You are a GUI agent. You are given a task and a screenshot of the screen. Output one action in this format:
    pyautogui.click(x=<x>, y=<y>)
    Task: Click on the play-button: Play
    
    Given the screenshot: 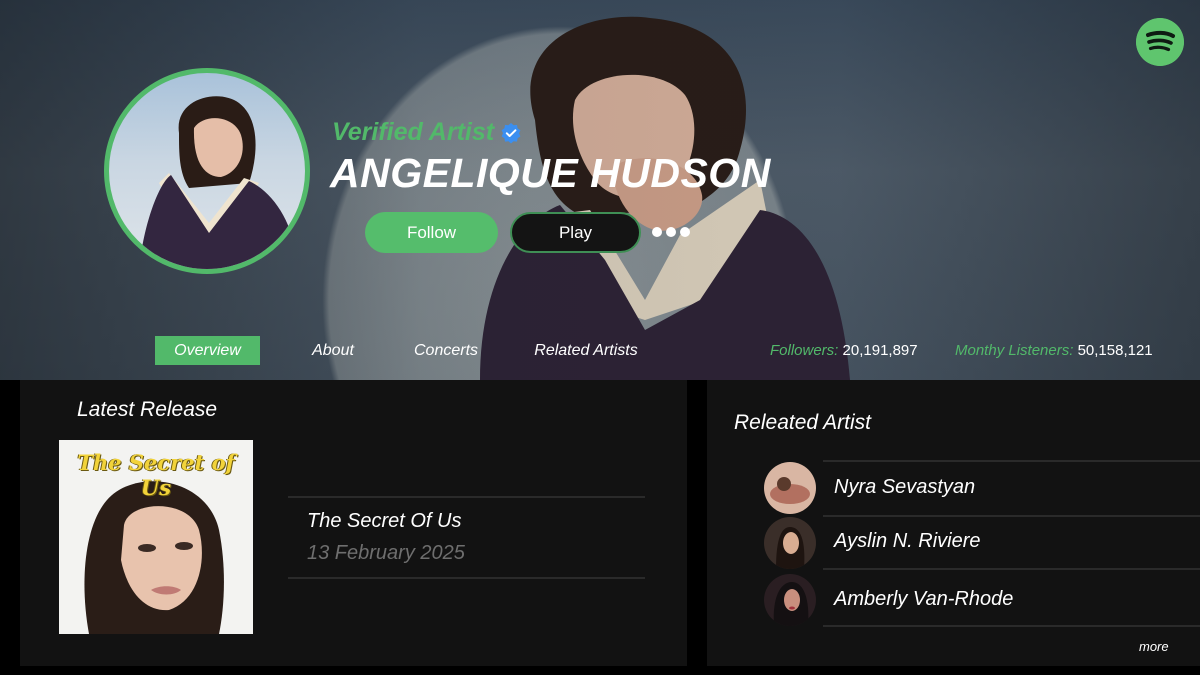 What is the action you would take?
    pyautogui.click(x=575, y=232)
    